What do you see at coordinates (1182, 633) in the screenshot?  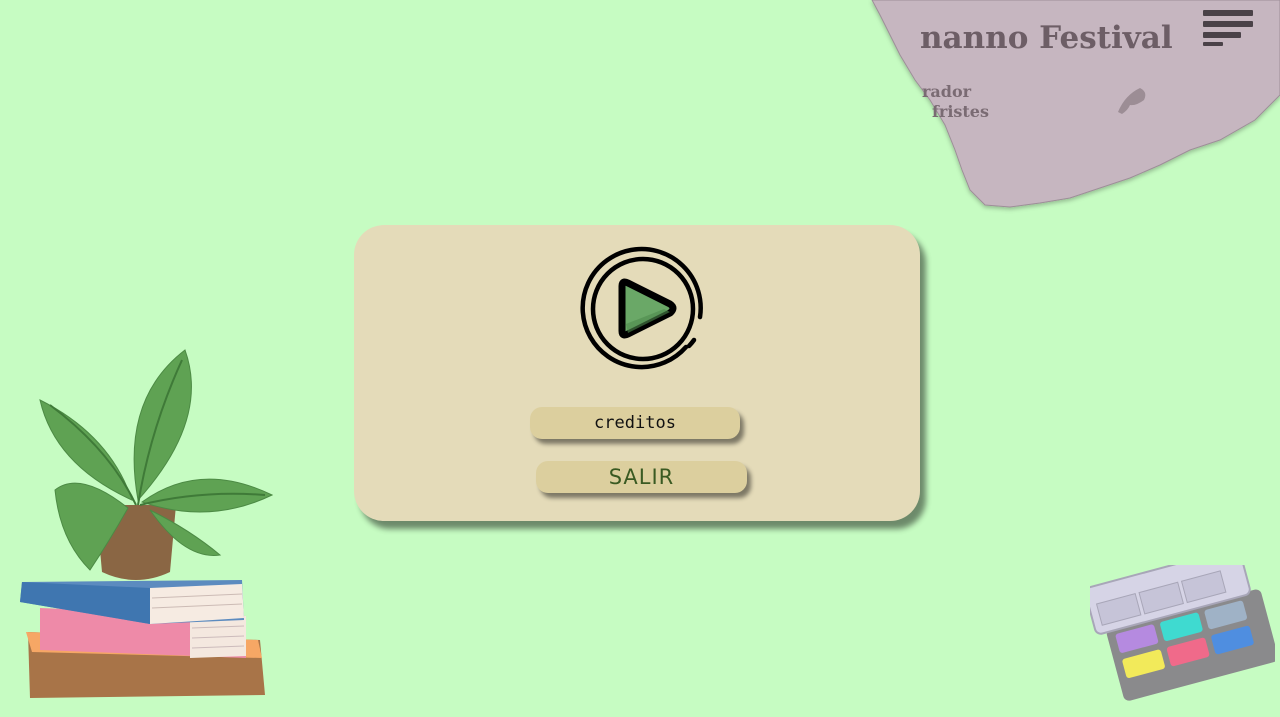 I see `paint-palette-illustration` at bounding box center [1182, 633].